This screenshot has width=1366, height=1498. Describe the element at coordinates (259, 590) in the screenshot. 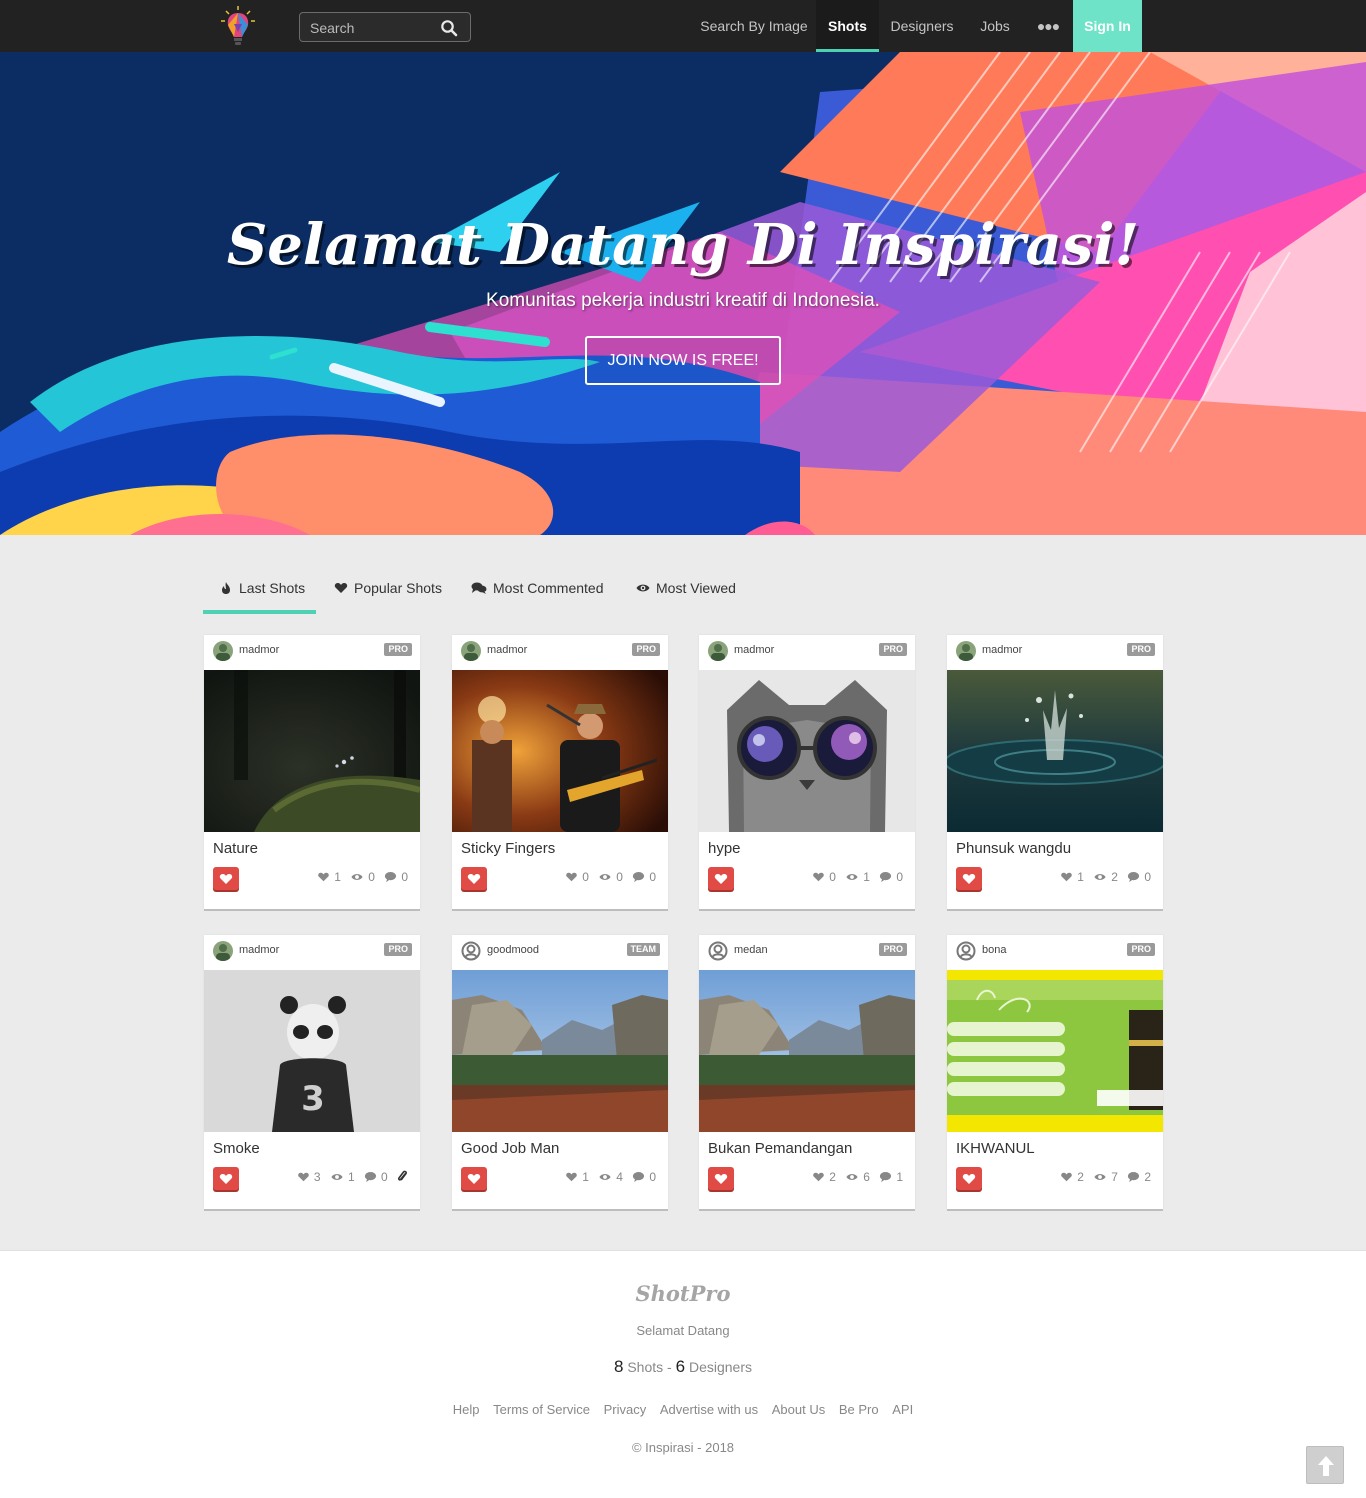

I see `tab-last-shots: Last Shots` at that location.